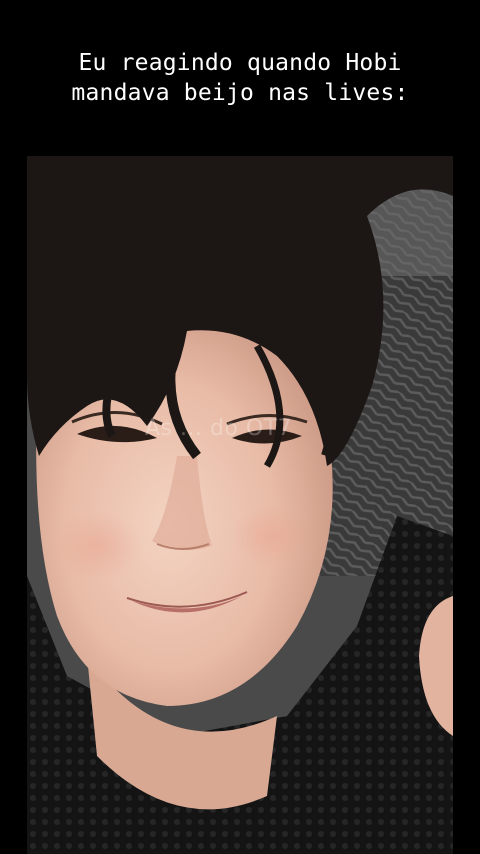  Describe the element at coordinates (219, 428) in the screenshot. I see `watermark-text: As ... do OT7` at that location.